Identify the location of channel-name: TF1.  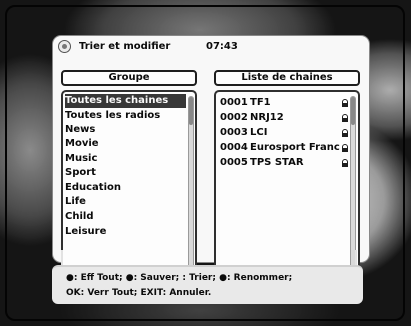
(260, 102).